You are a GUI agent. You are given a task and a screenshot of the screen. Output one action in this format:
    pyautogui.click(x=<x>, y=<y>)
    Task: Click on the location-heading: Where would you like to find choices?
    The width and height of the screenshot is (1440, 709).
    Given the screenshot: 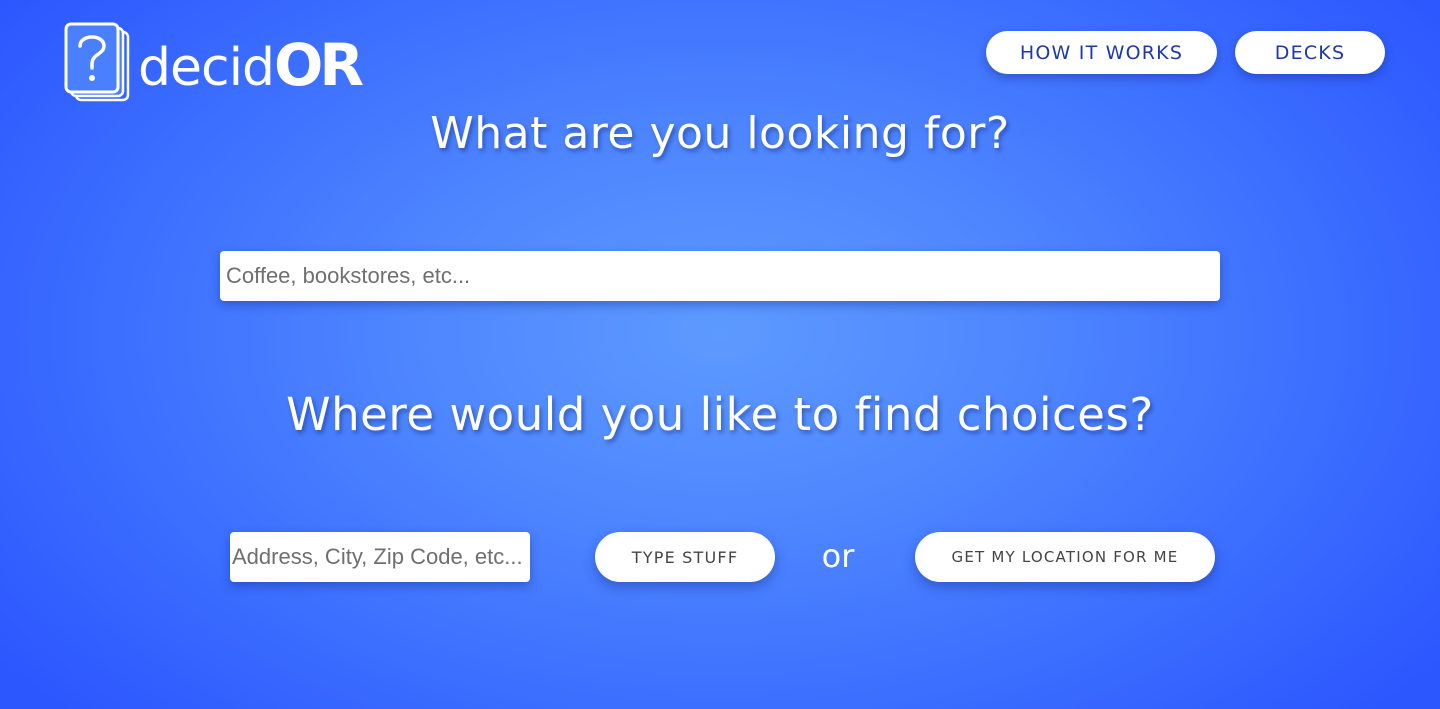 What is the action you would take?
    pyautogui.click(x=720, y=414)
    